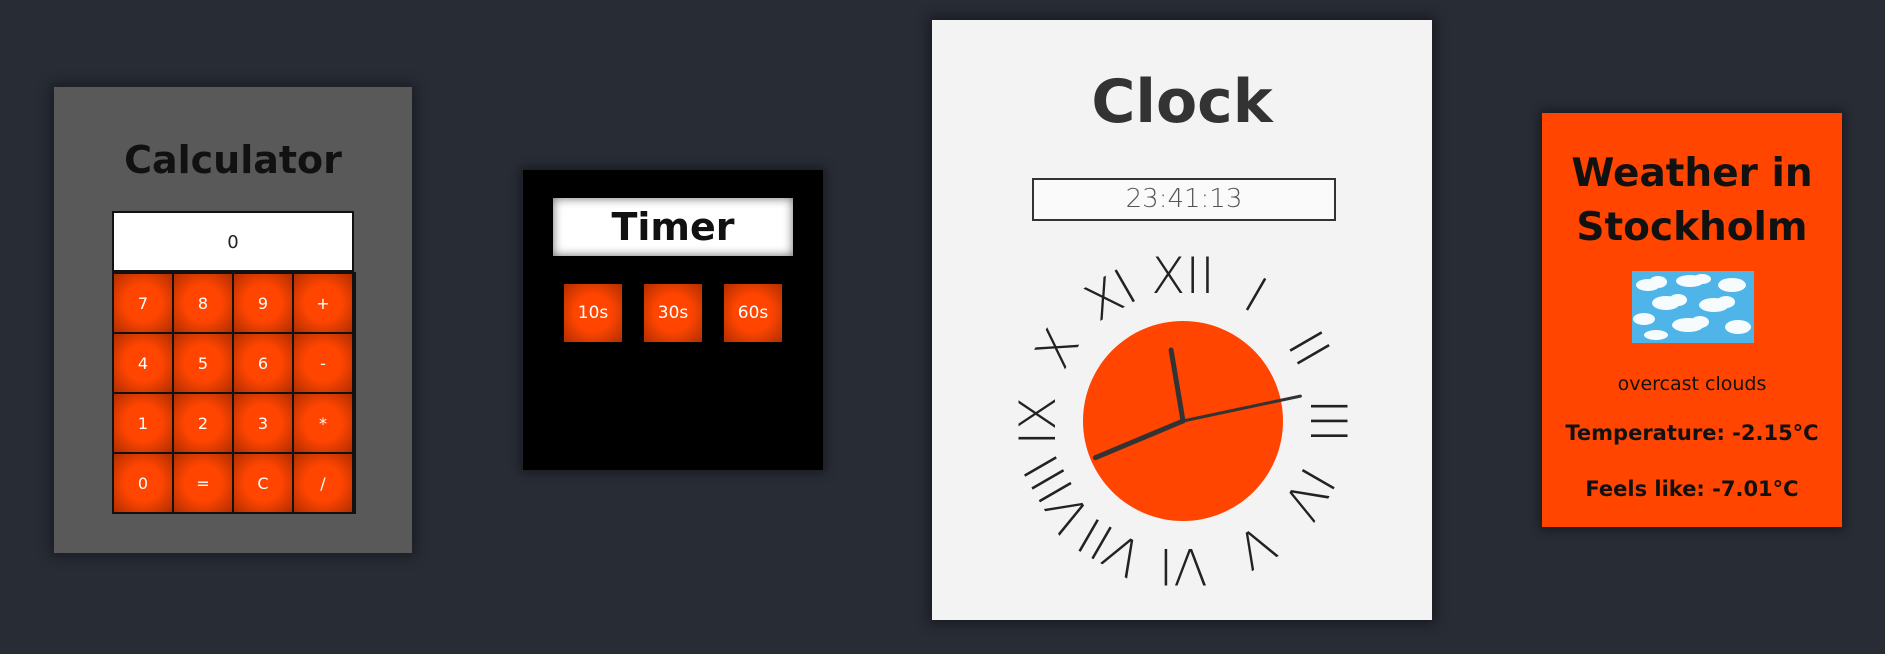  What do you see at coordinates (143, 483) in the screenshot?
I see `calc-key-0: 0` at bounding box center [143, 483].